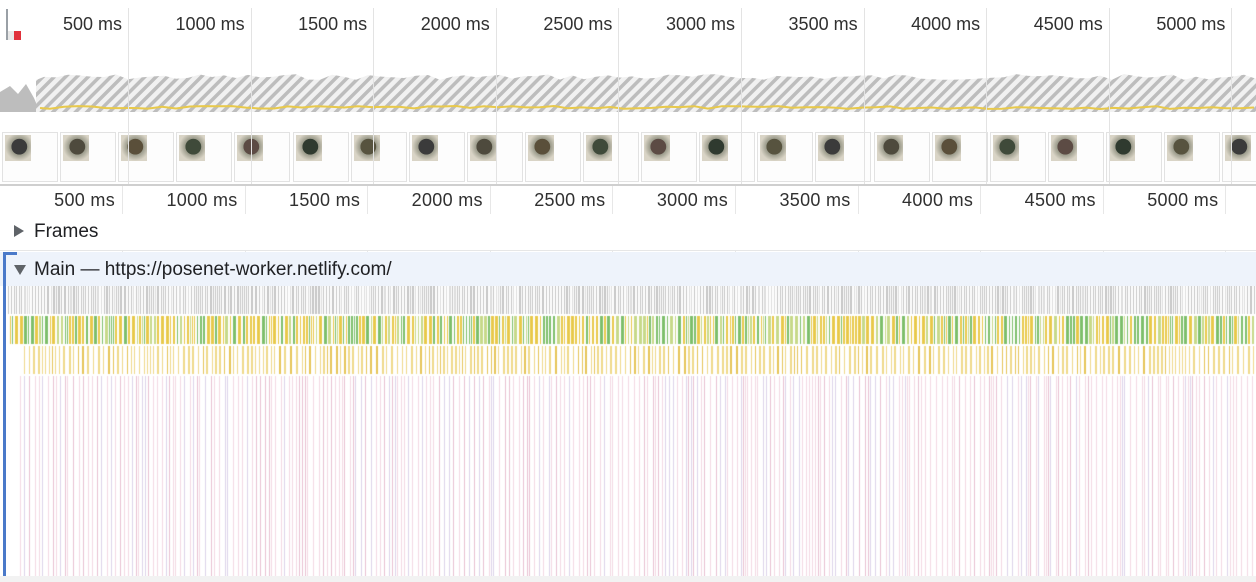 The image size is (1256, 582). What do you see at coordinates (84, 200) in the screenshot?
I see `ruler-tick-label: 500 ms` at bounding box center [84, 200].